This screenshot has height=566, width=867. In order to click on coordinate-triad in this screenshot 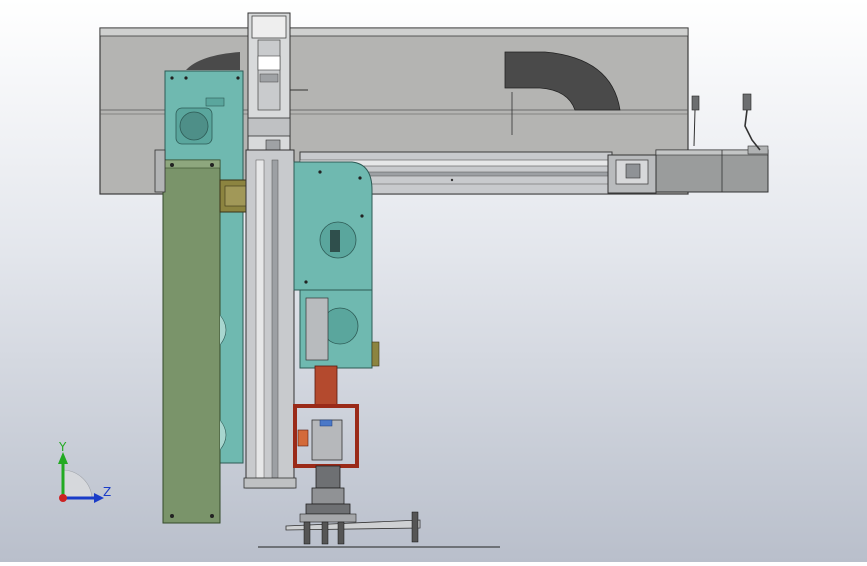, I will do `click(81, 477)`.